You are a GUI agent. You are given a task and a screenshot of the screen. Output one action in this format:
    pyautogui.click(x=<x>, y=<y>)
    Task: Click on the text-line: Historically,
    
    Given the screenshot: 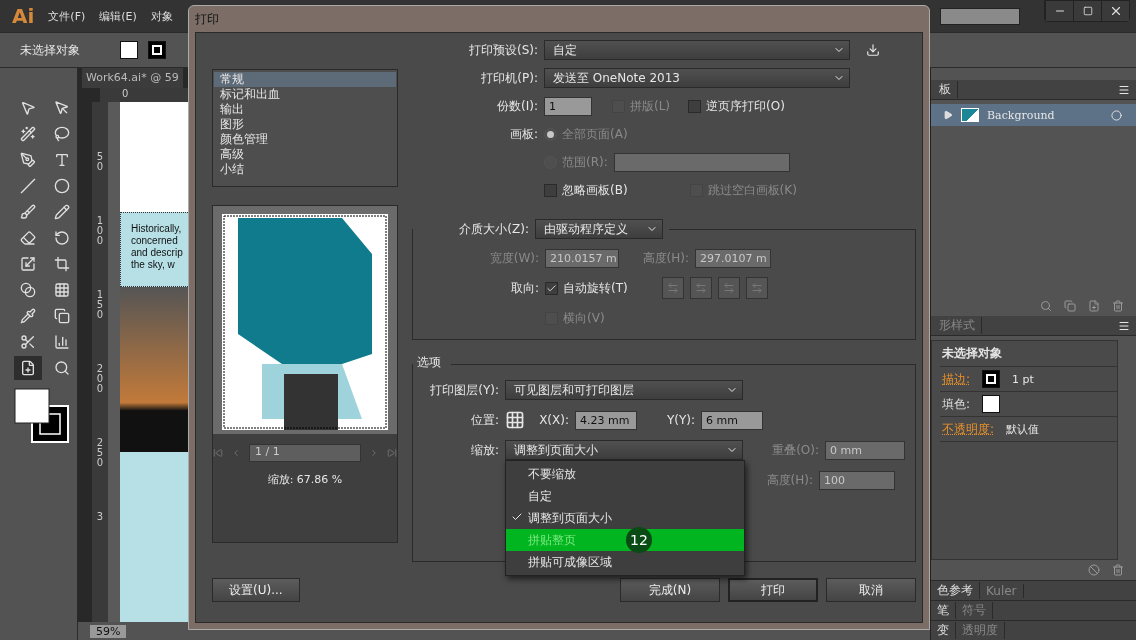 What is the action you would take?
    pyautogui.click(x=156, y=229)
    